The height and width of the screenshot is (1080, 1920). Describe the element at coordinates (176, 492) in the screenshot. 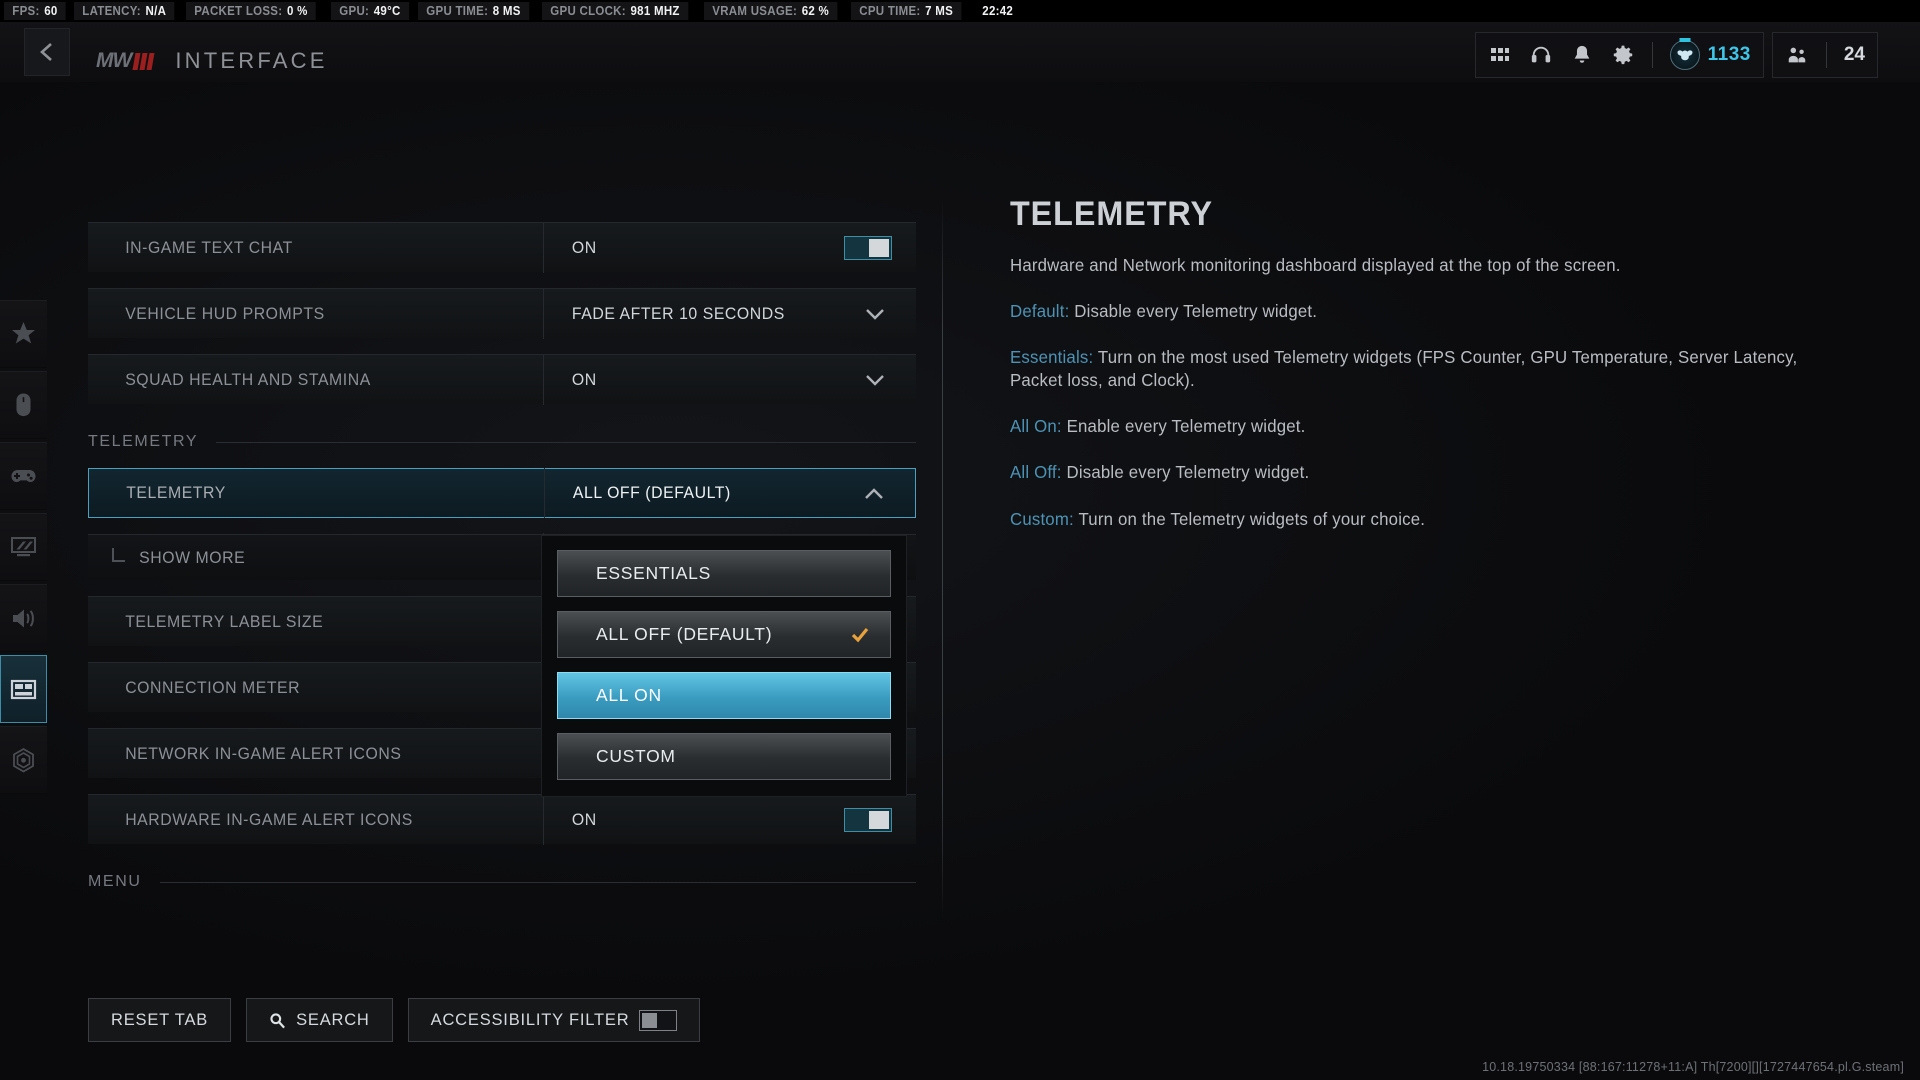

I see `settings-row-label: TELEMETRY` at that location.